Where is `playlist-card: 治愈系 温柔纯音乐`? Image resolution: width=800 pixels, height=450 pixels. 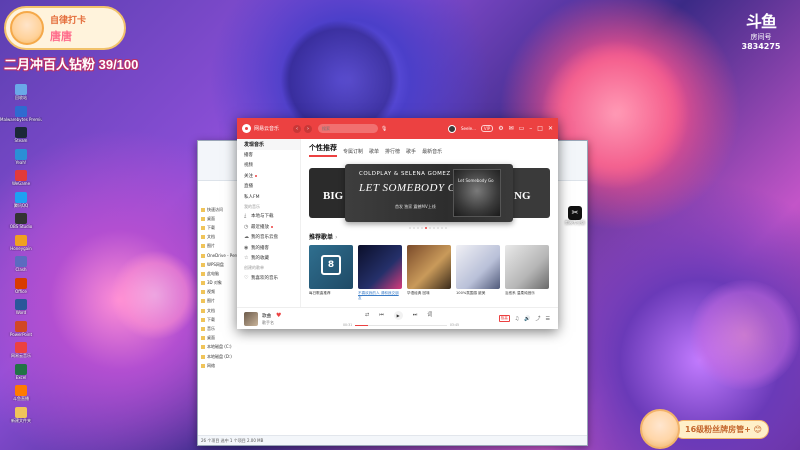
playlist-card: 治愈系 温柔纯音乐 is located at coordinates (527, 272).